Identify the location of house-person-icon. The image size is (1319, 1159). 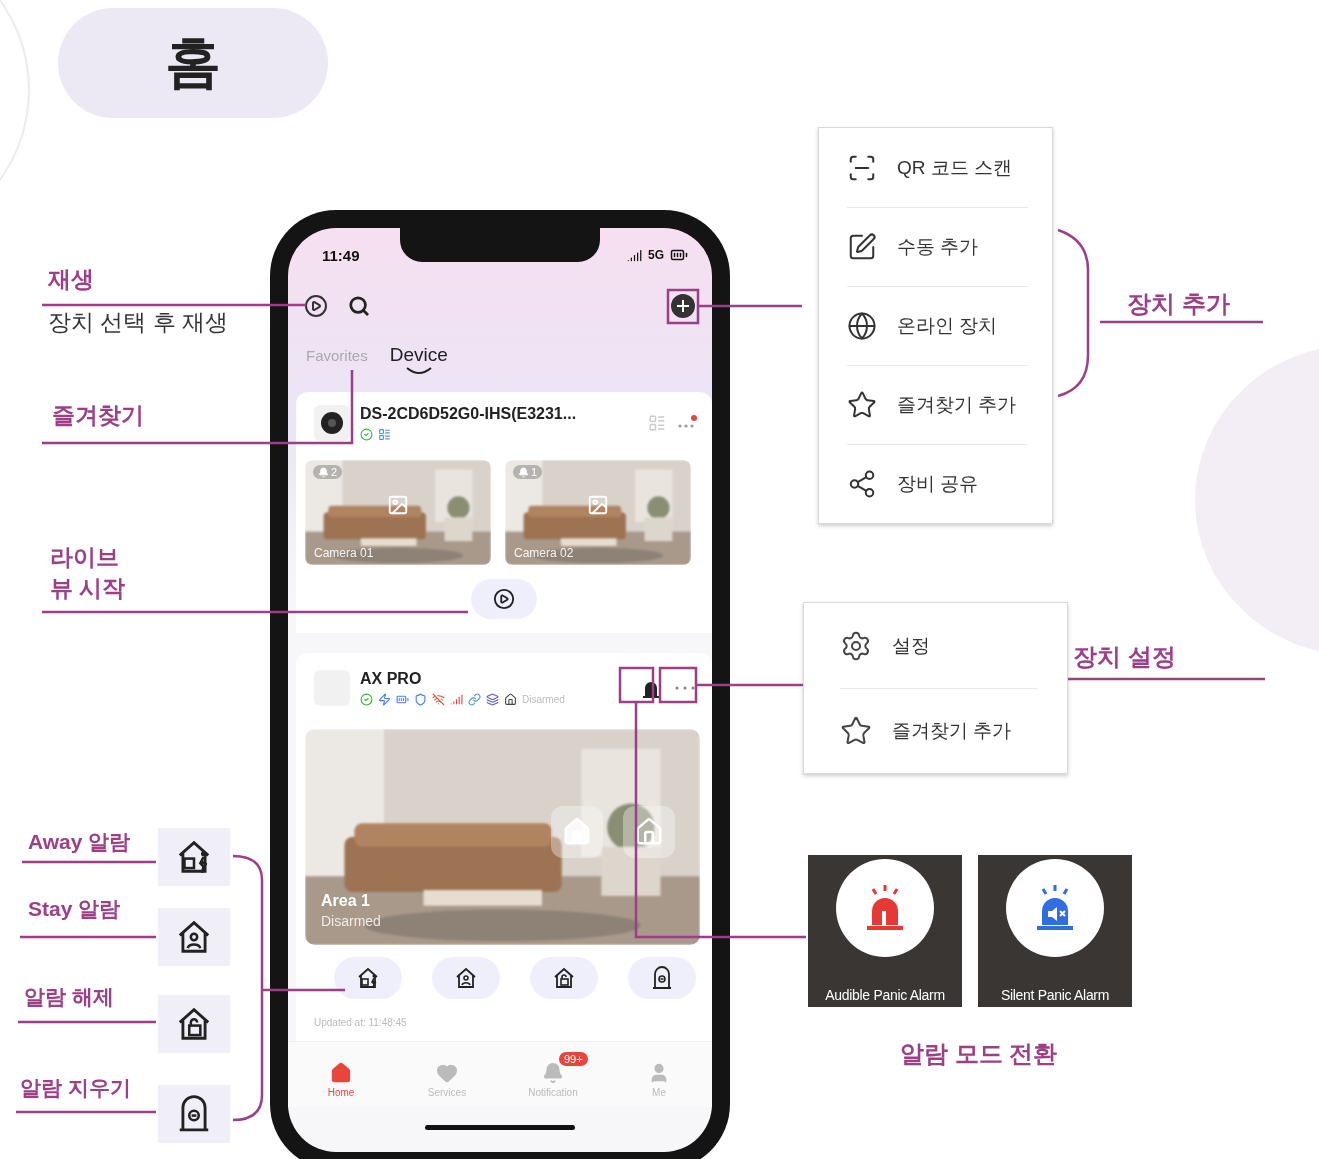
(466, 978).